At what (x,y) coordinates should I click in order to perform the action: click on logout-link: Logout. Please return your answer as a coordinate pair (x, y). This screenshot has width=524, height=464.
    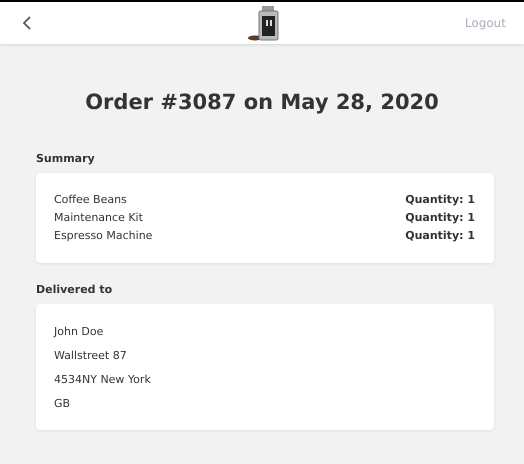
    Looking at the image, I should click on (485, 23).